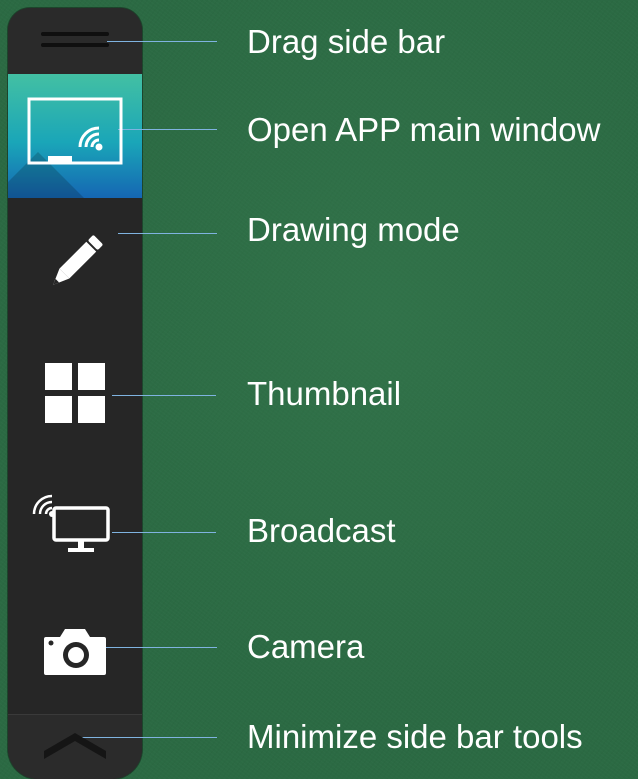 This screenshot has height=779, width=638. Describe the element at coordinates (346, 41) in the screenshot. I see `label-drag-side-bar: Drag side bar` at that location.